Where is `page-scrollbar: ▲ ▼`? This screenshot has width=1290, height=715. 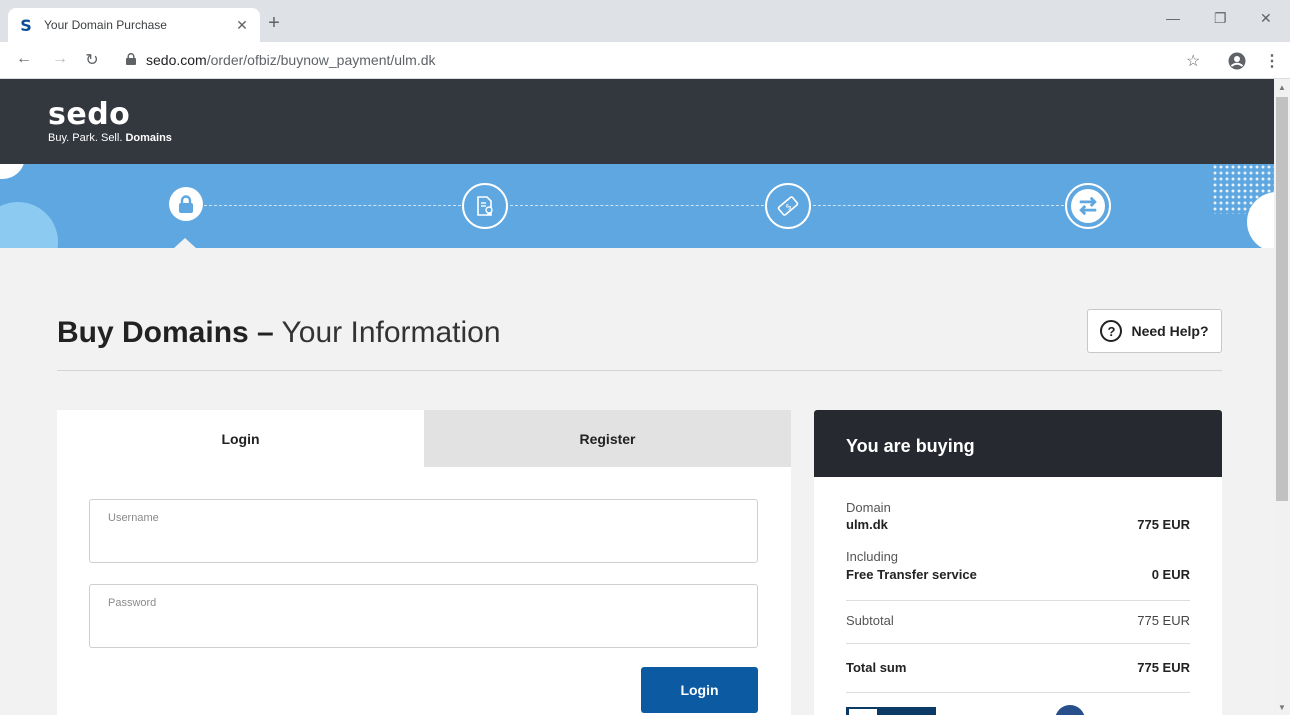
page-scrollbar: ▲ ▼ is located at coordinates (1282, 397).